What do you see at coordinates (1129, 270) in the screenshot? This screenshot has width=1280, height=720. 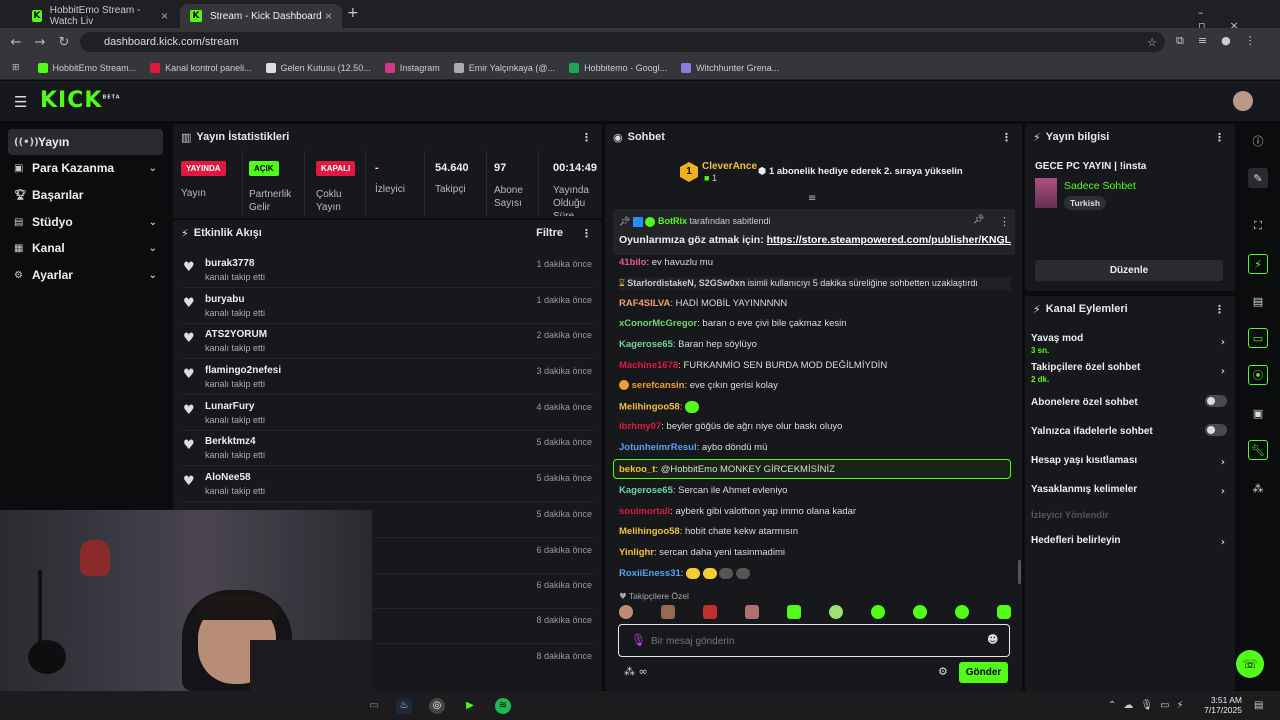 I see `edit-button: Düzenle` at bounding box center [1129, 270].